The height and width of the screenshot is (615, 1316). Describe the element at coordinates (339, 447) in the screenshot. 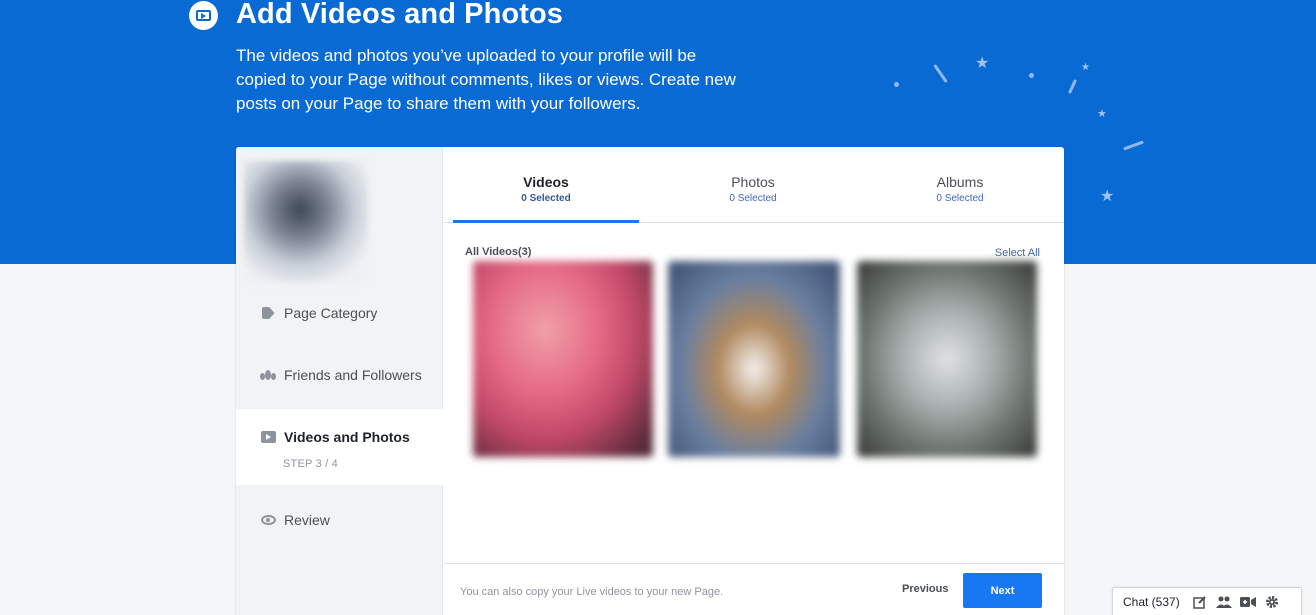

I see `sidebar-item-videos-photos: Videos and Photos STEP 3 / 4` at that location.